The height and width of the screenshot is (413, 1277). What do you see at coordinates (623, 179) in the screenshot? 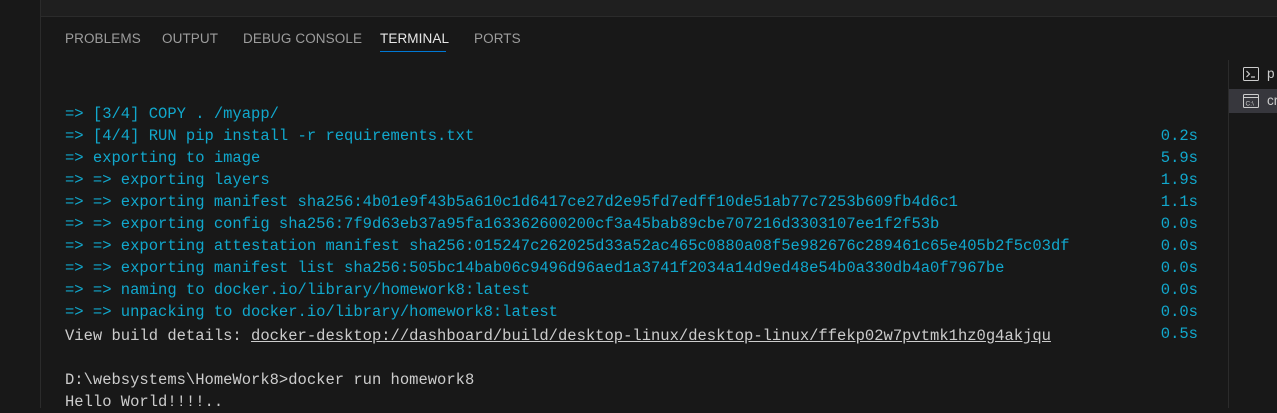
I see `build-line: => => exporting layers 1.1s` at bounding box center [623, 179].